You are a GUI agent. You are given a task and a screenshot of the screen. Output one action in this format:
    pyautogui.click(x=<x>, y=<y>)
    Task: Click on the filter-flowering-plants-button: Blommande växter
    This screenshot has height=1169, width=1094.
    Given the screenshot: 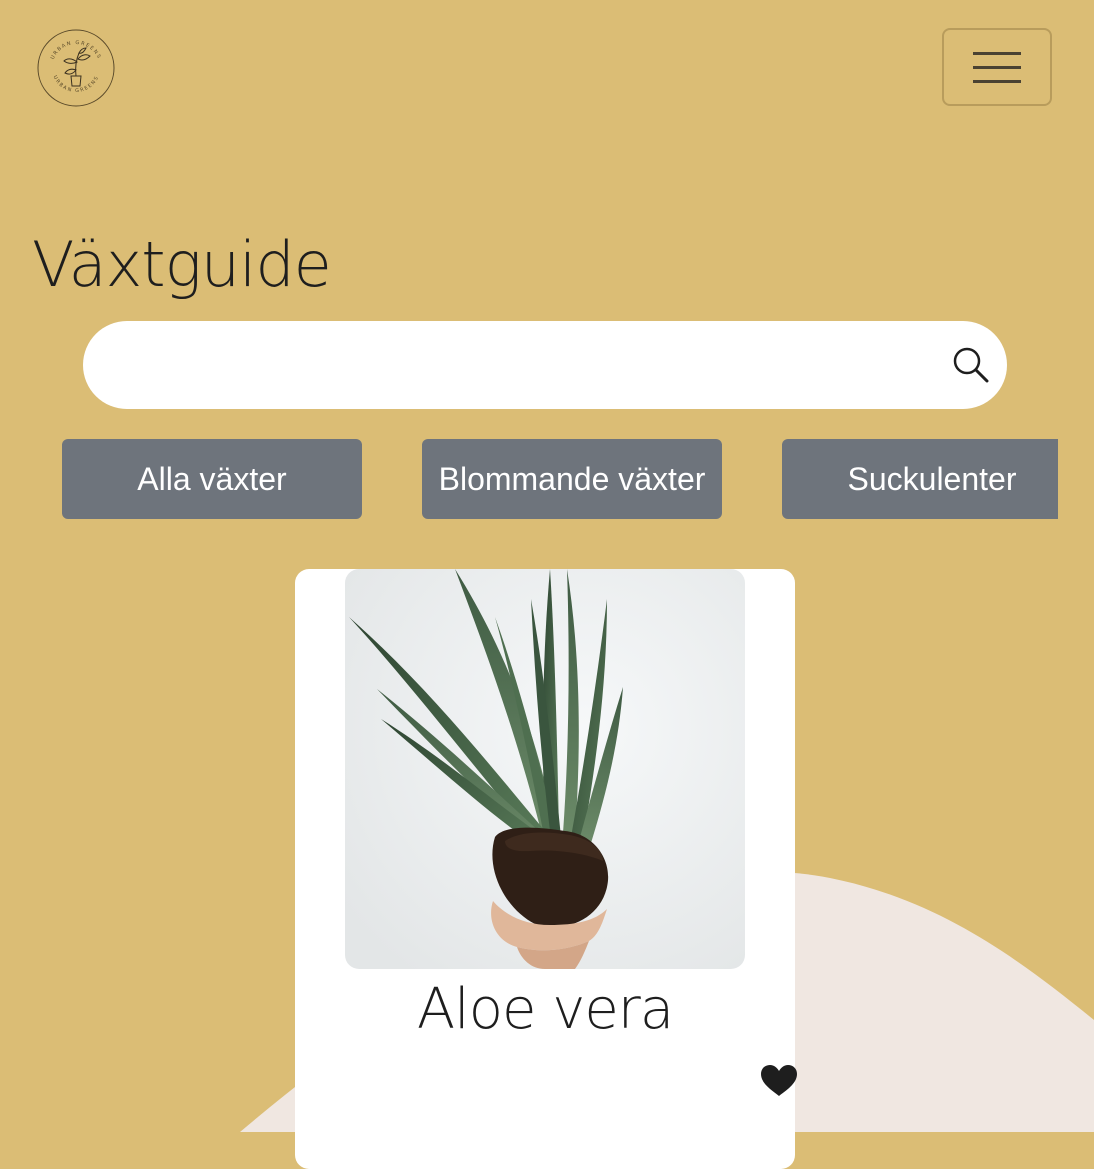 What is the action you would take?
    pyautogui.click(x=572, y=479)
    